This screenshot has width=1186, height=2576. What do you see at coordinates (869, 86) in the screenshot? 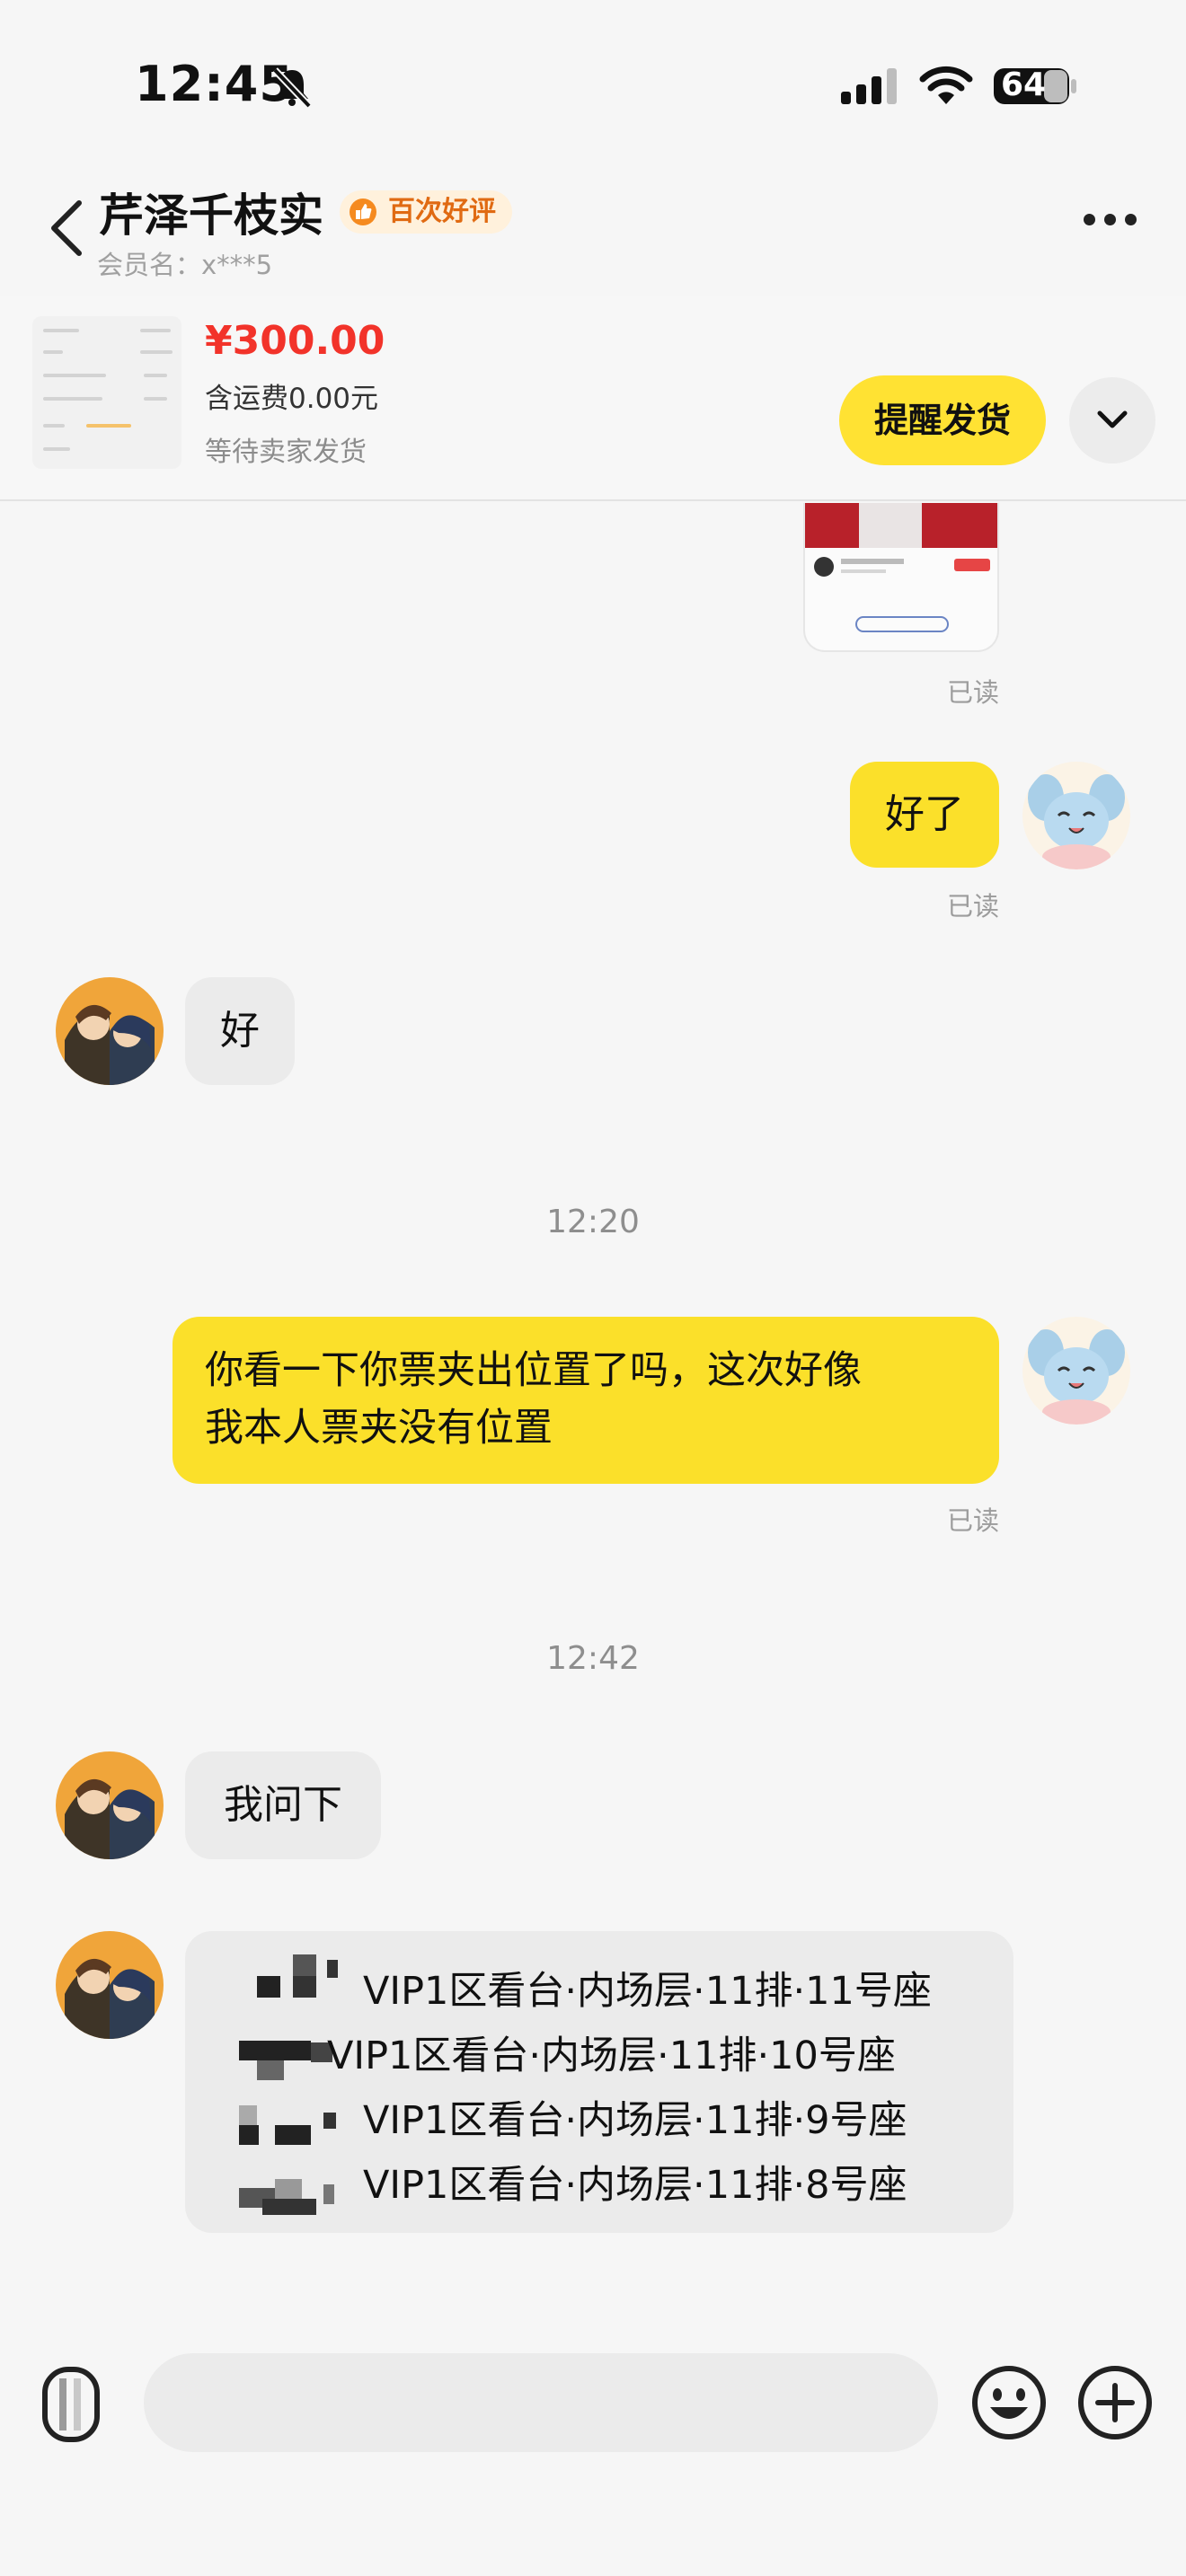
I see `signal-icon` at bounding box center [869, 86].